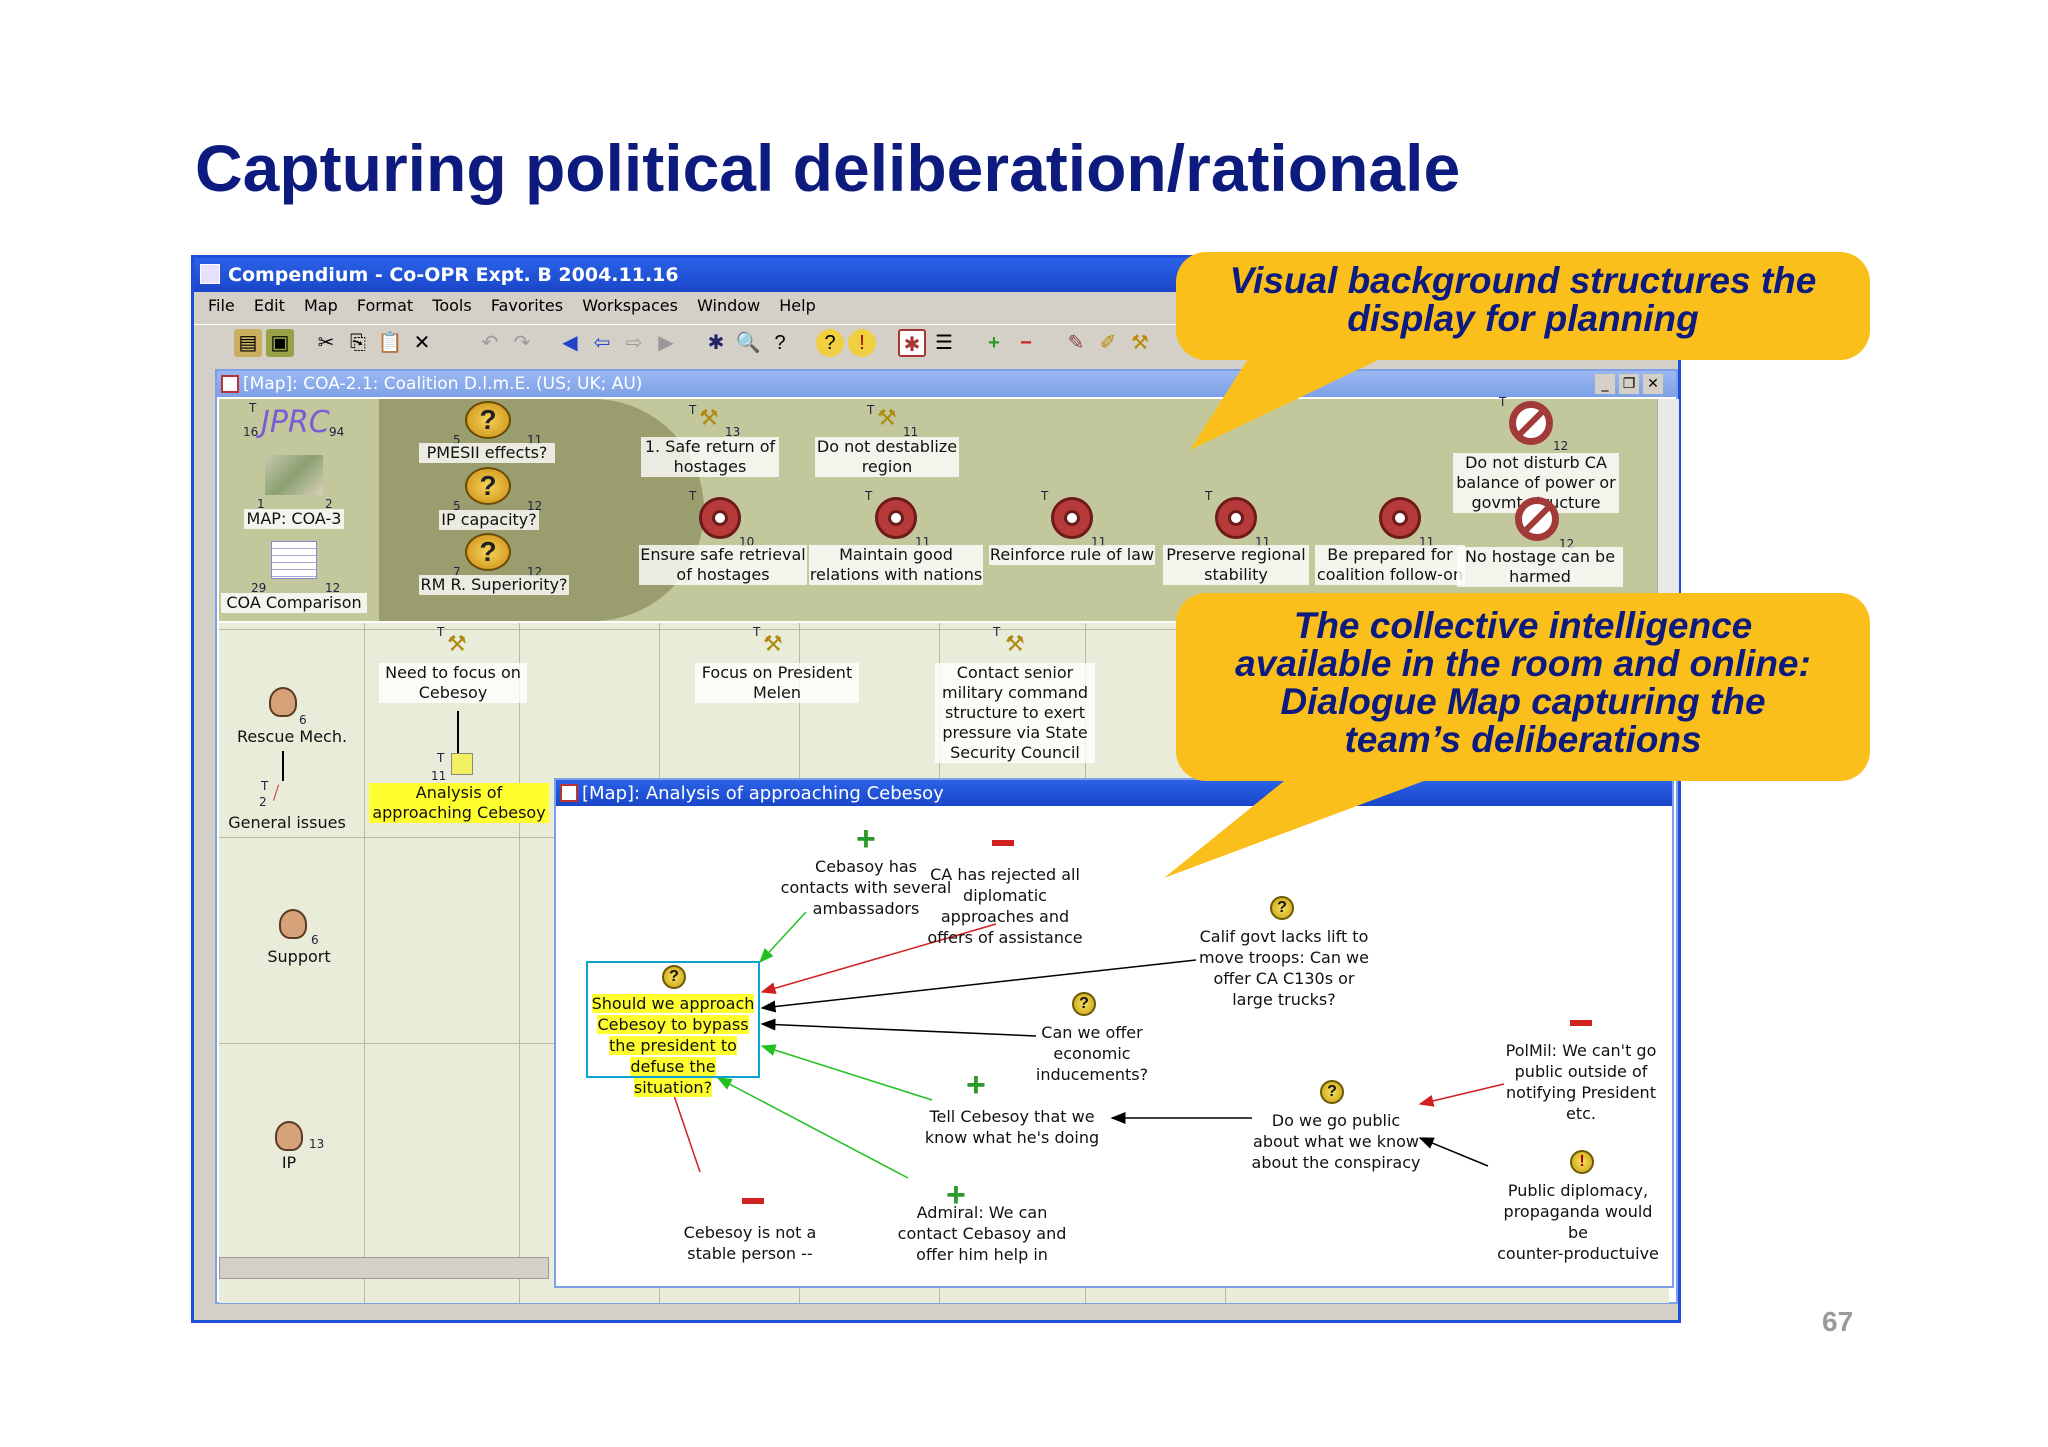 This screenshot has width=2048, height=1447. Describe the element at coordinates (602, 343) in the screenshot. I see `back-history-icon: ⇦` at that location.